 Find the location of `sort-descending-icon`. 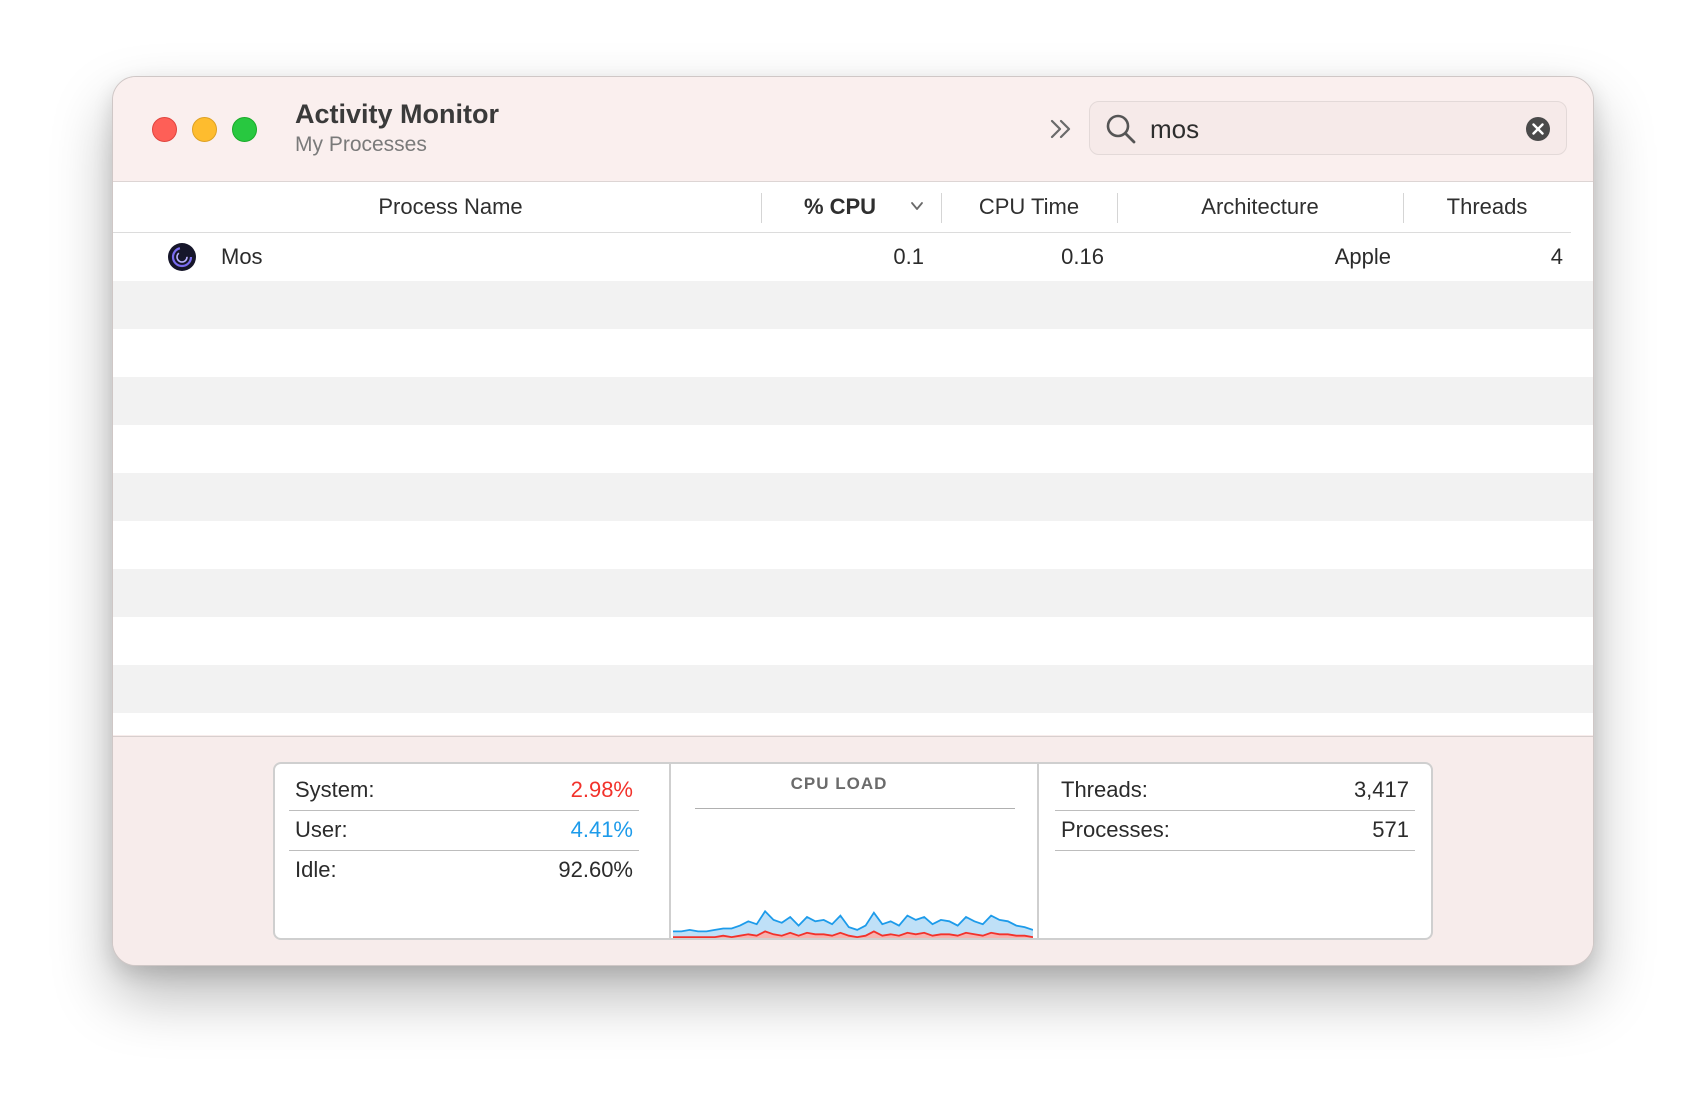

sort-descending-icon is located at coordinates (917, 206).